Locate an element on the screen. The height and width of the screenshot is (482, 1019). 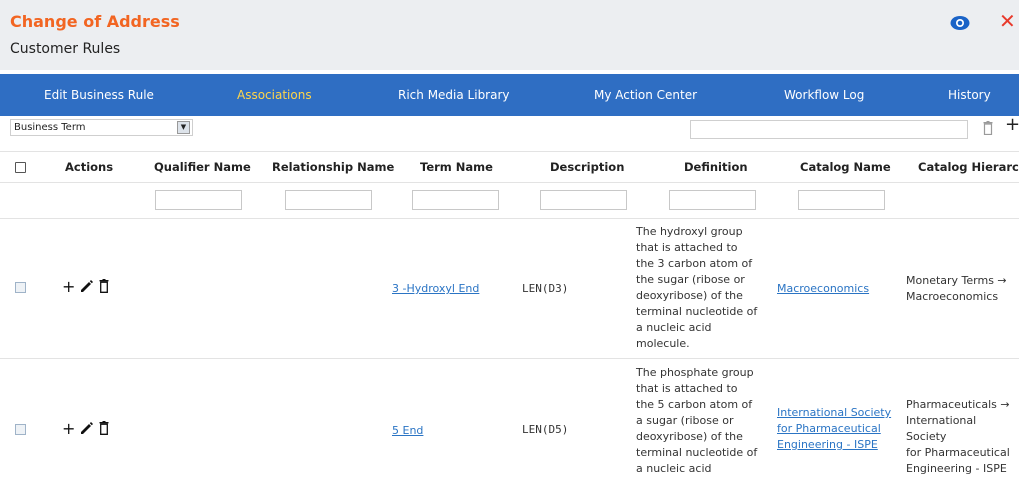
column-header-catalog-name: Catalog Name is located at coordinates (845, 167).